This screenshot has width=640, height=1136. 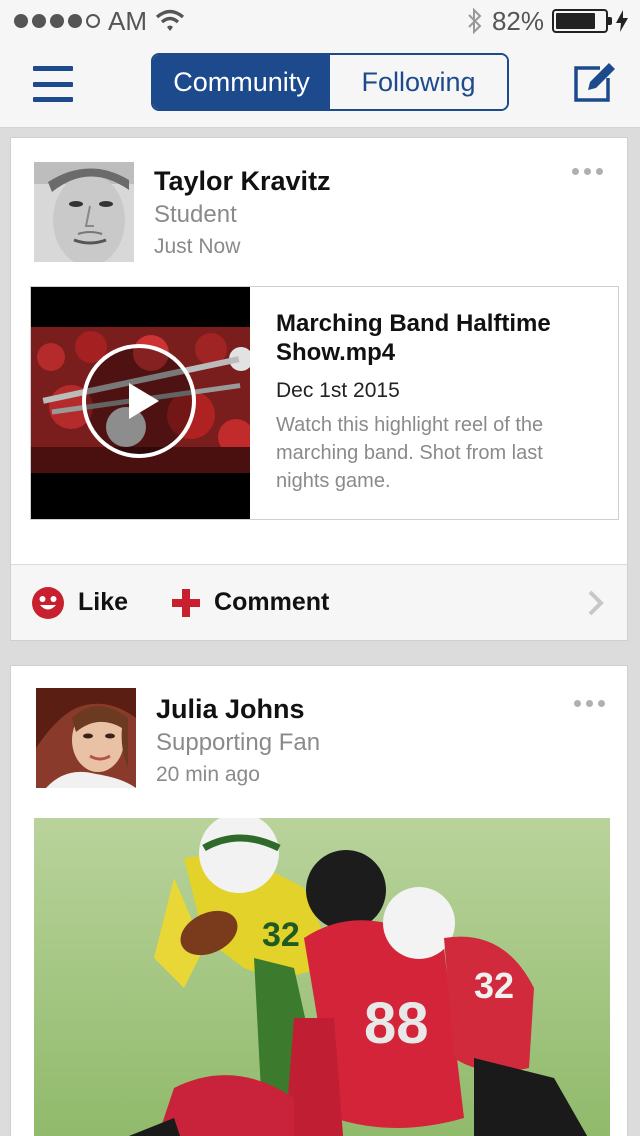 What do you see at coordinates (413, 338) in the screenshot?
I see `attachment-title: Marching Band Halftime Show.mp4` at bounding box center [413, 338].